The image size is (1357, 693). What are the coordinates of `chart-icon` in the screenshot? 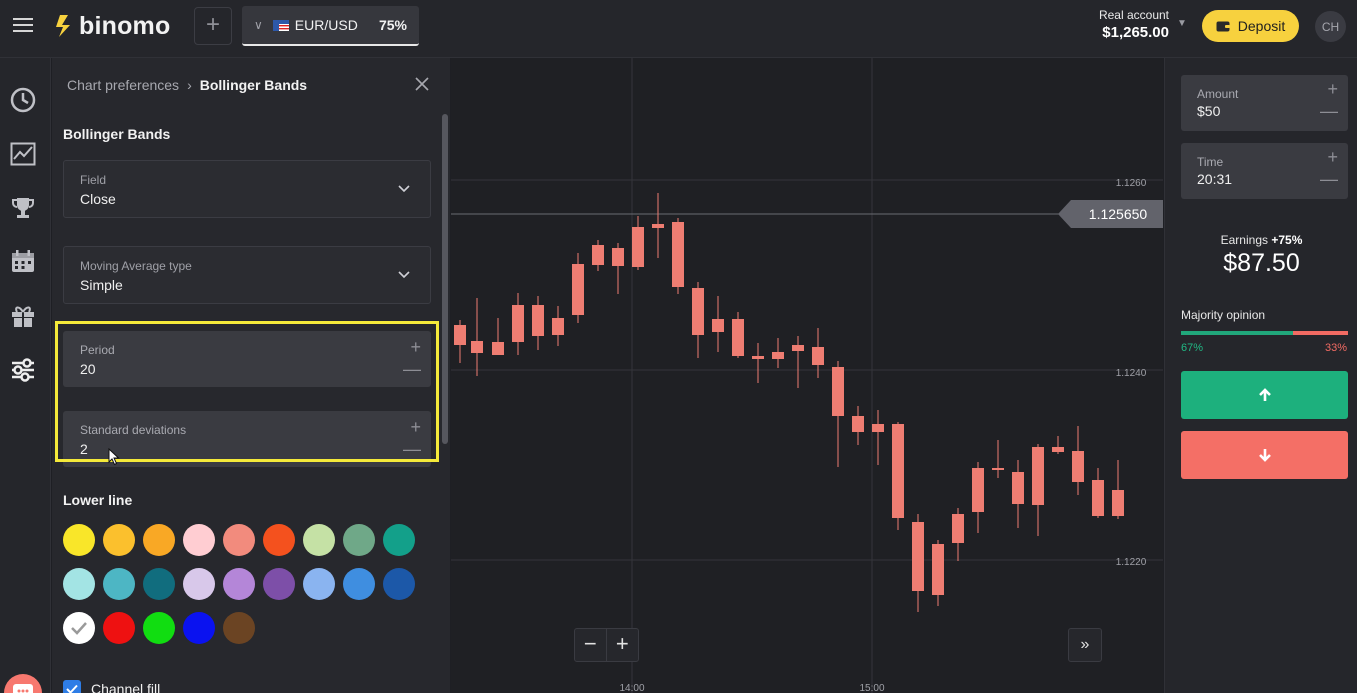 It's located at (23, 154).